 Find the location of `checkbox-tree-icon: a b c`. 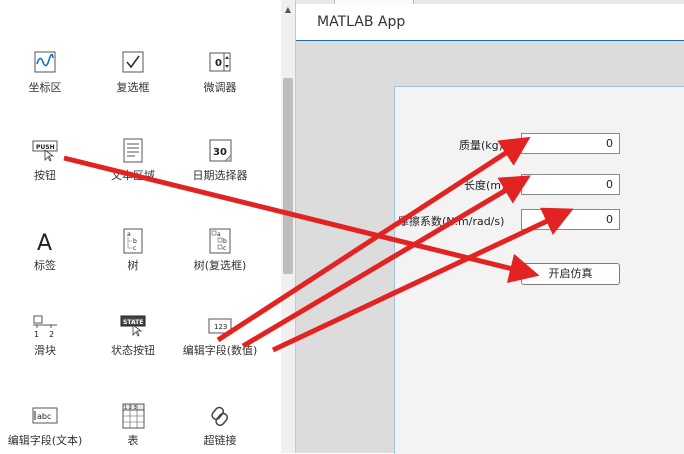

checkbox-tree-icon: a b c is located at coordinates (220, 241).